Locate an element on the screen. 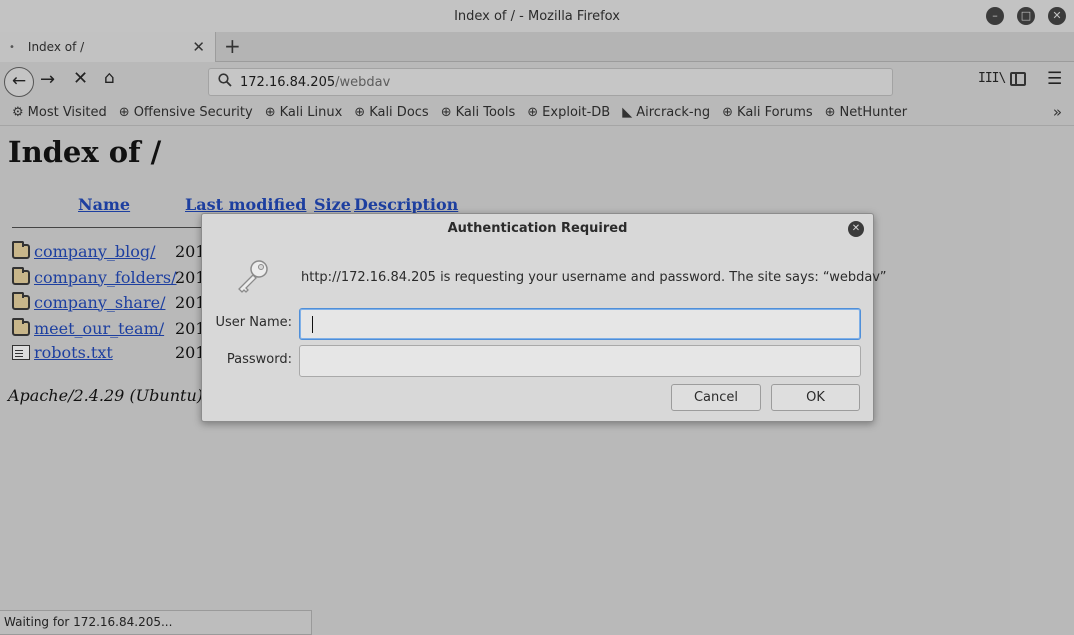 Image resolution: width=1074 pixels, height=635 pixels. bookmark-aircrack-ng: ◣ Aircrack-ng is located at coordinates (666, 112).